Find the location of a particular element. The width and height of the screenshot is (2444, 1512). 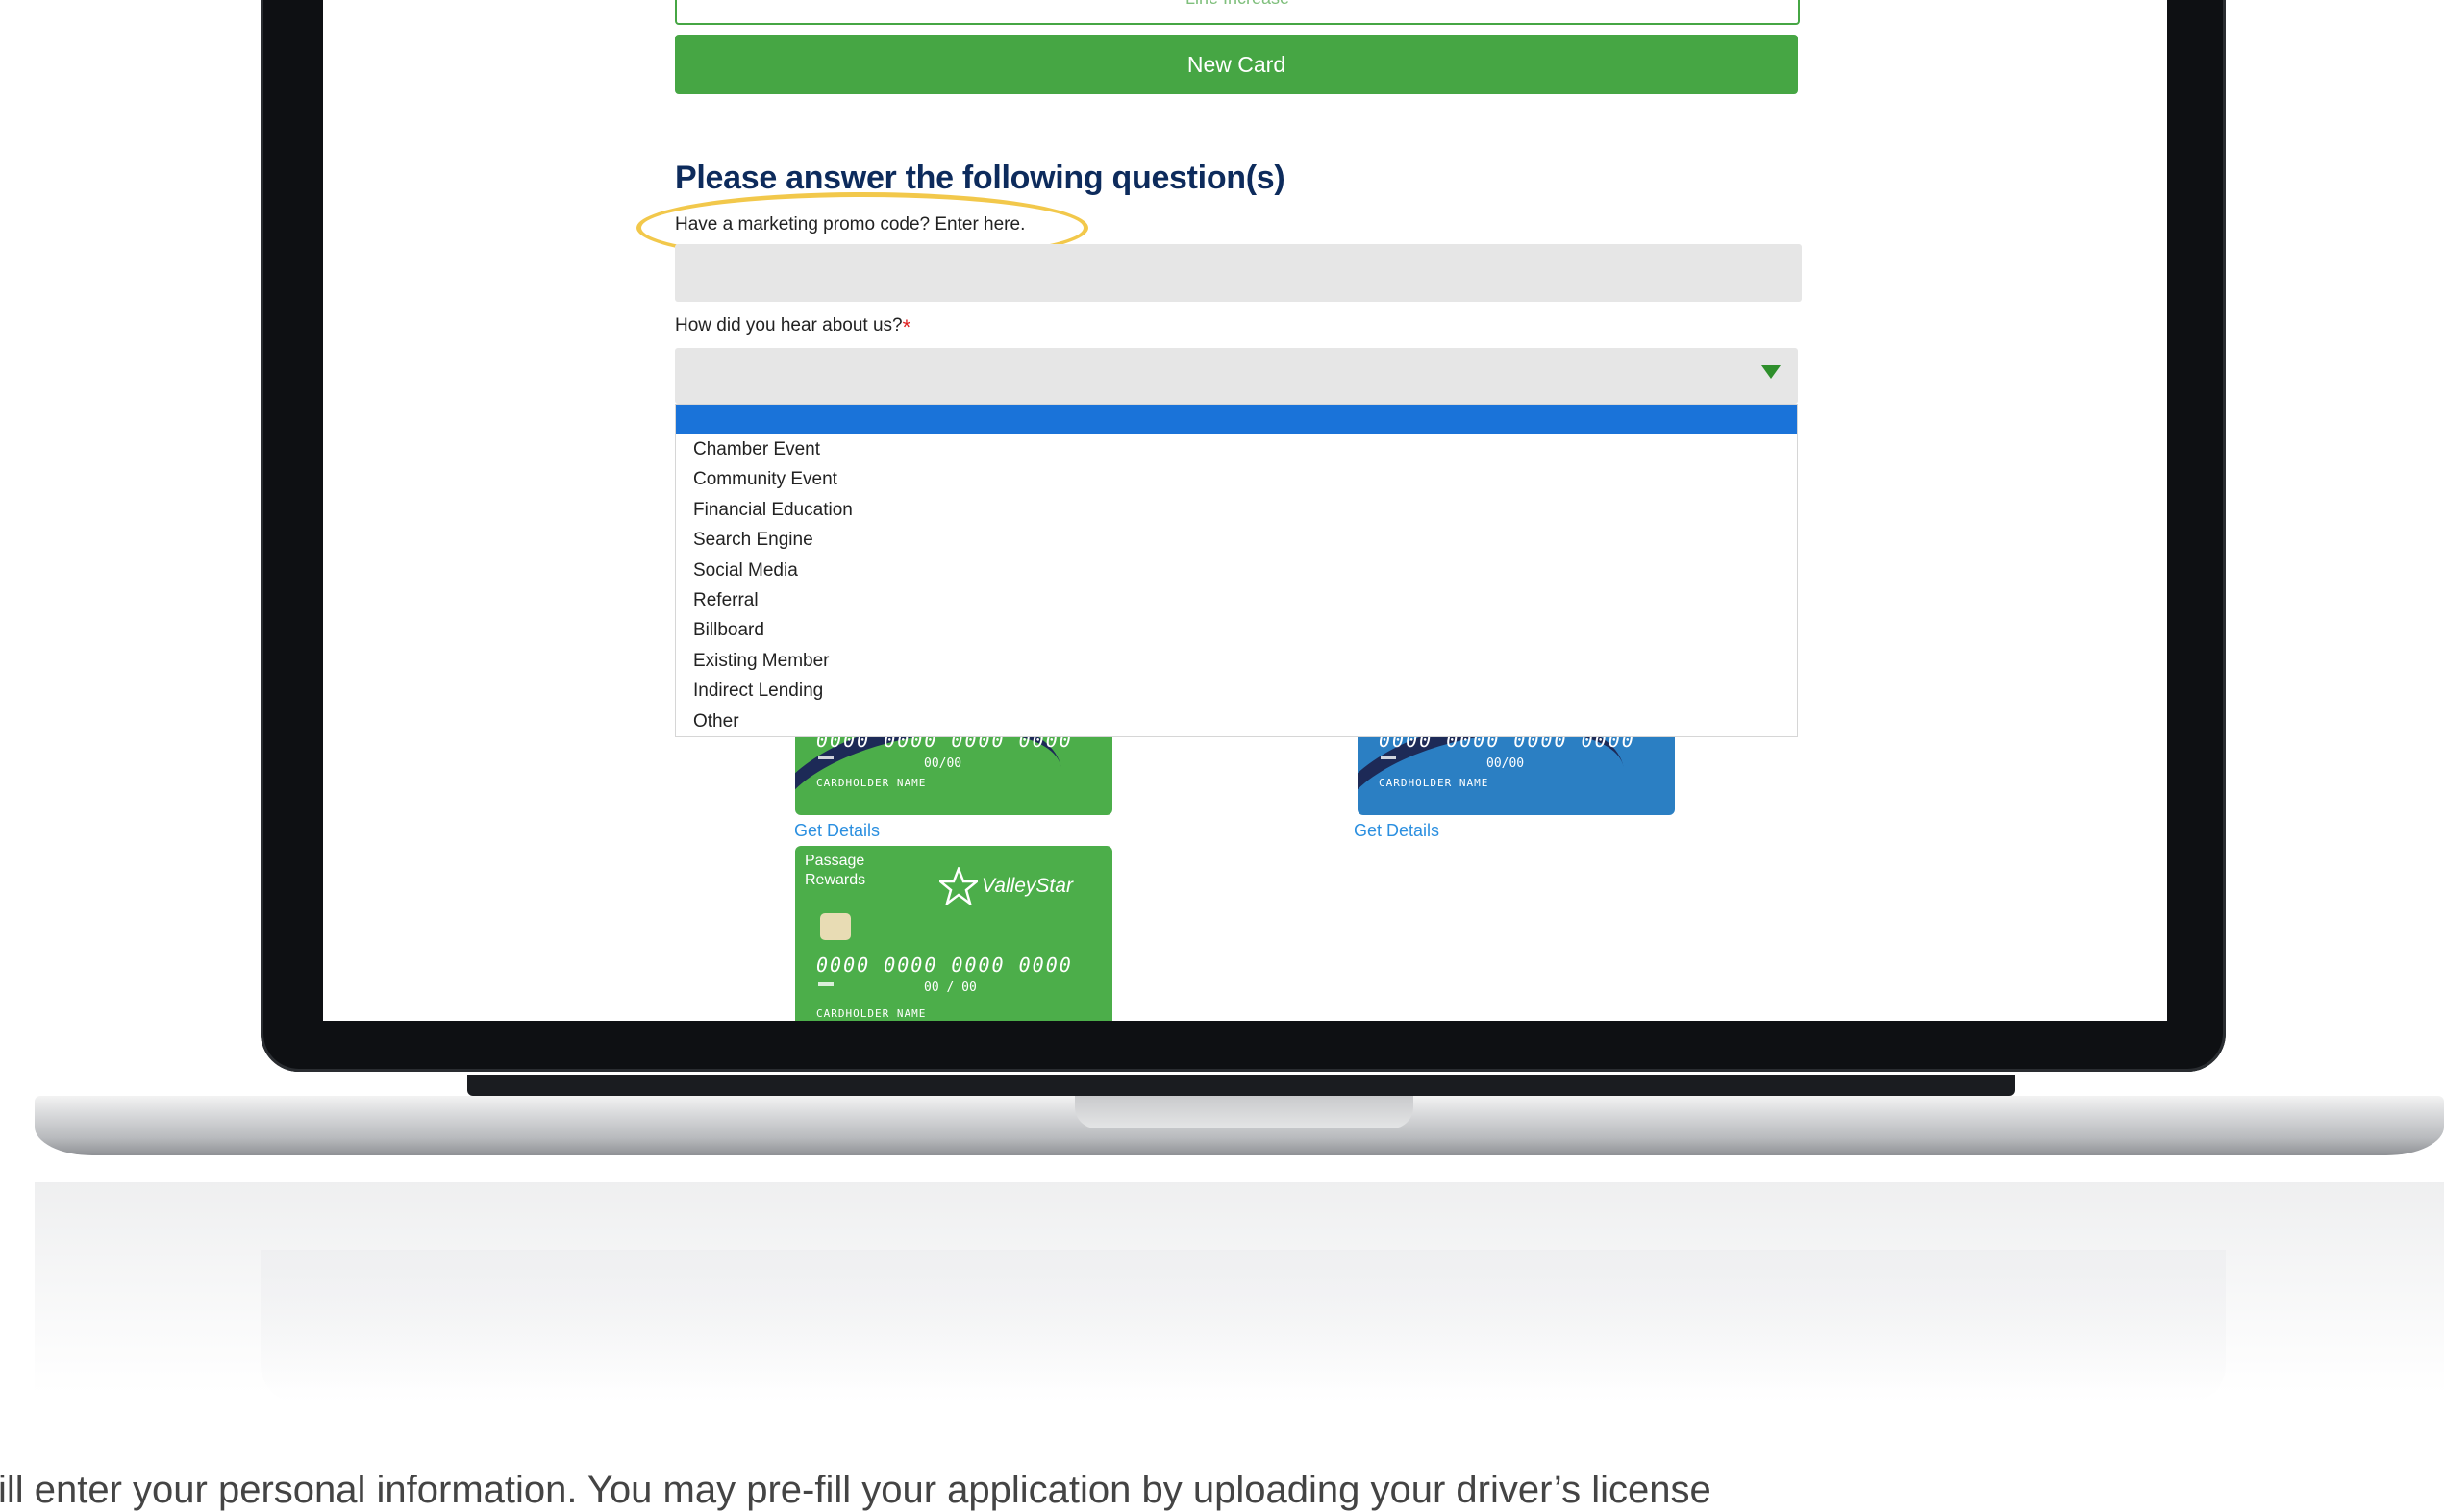

promo-code-input is located at coordinates (1238, 273).